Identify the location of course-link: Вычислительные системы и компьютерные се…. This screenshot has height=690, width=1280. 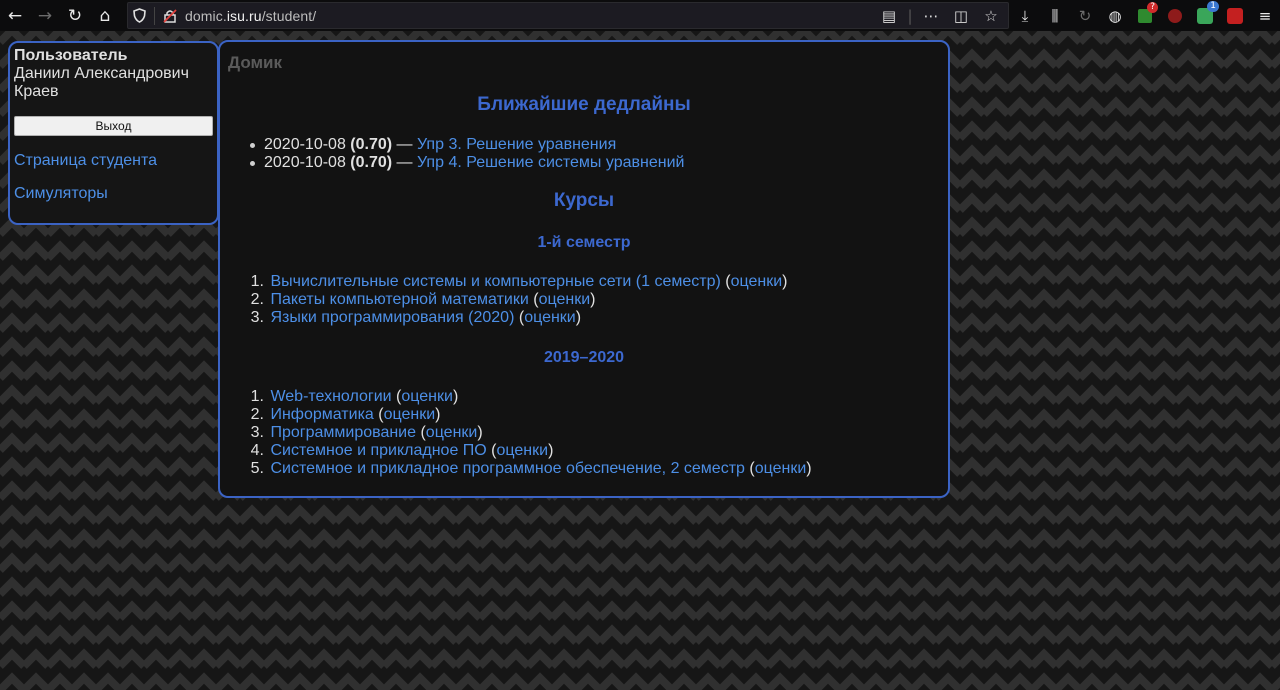
(495, 281).